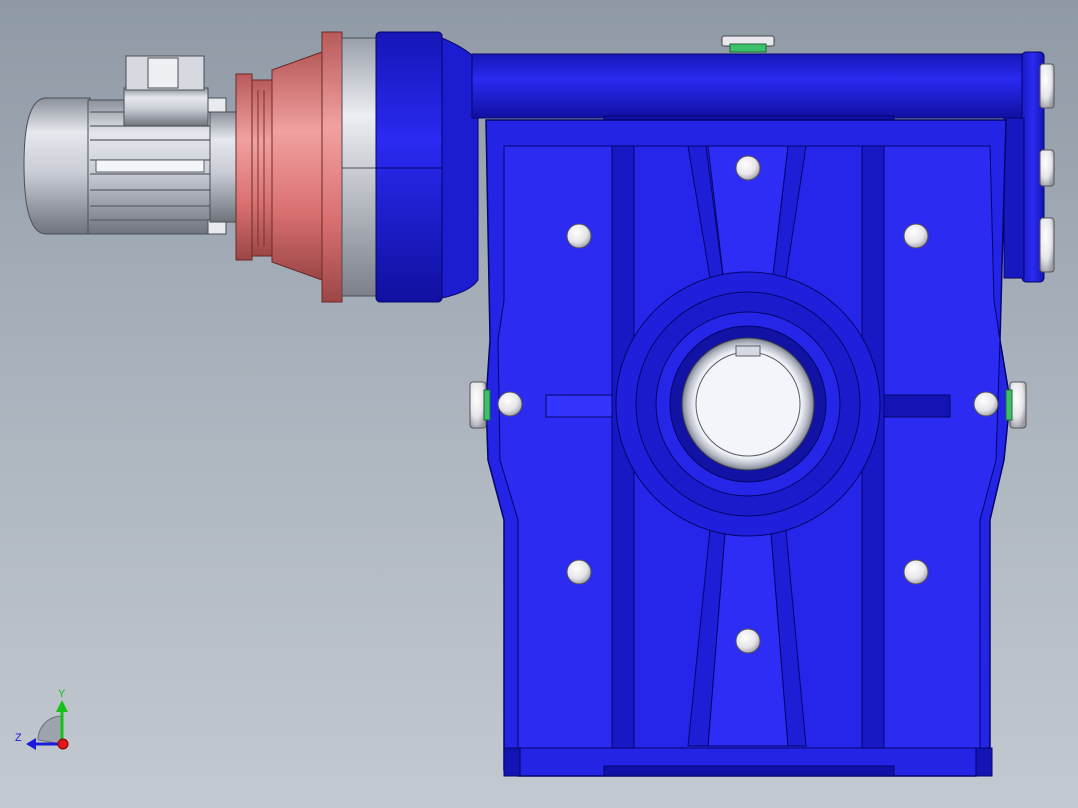  I want to click on x-axis-dot, so click(63, 744).